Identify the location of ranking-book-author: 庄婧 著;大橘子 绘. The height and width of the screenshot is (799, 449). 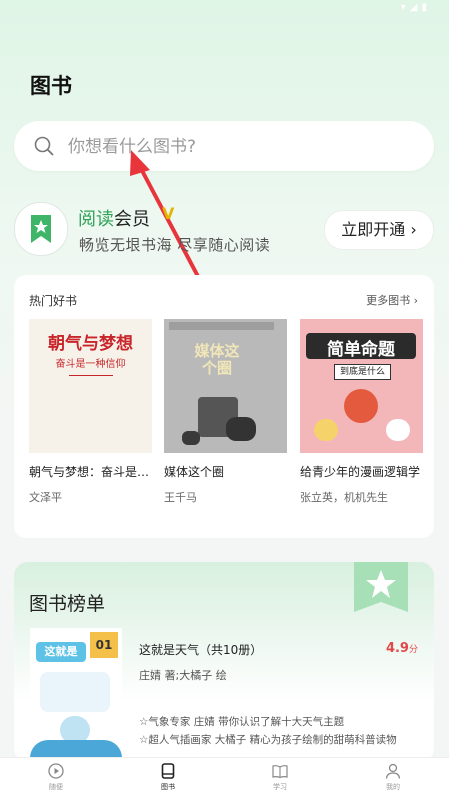
(183, 675).